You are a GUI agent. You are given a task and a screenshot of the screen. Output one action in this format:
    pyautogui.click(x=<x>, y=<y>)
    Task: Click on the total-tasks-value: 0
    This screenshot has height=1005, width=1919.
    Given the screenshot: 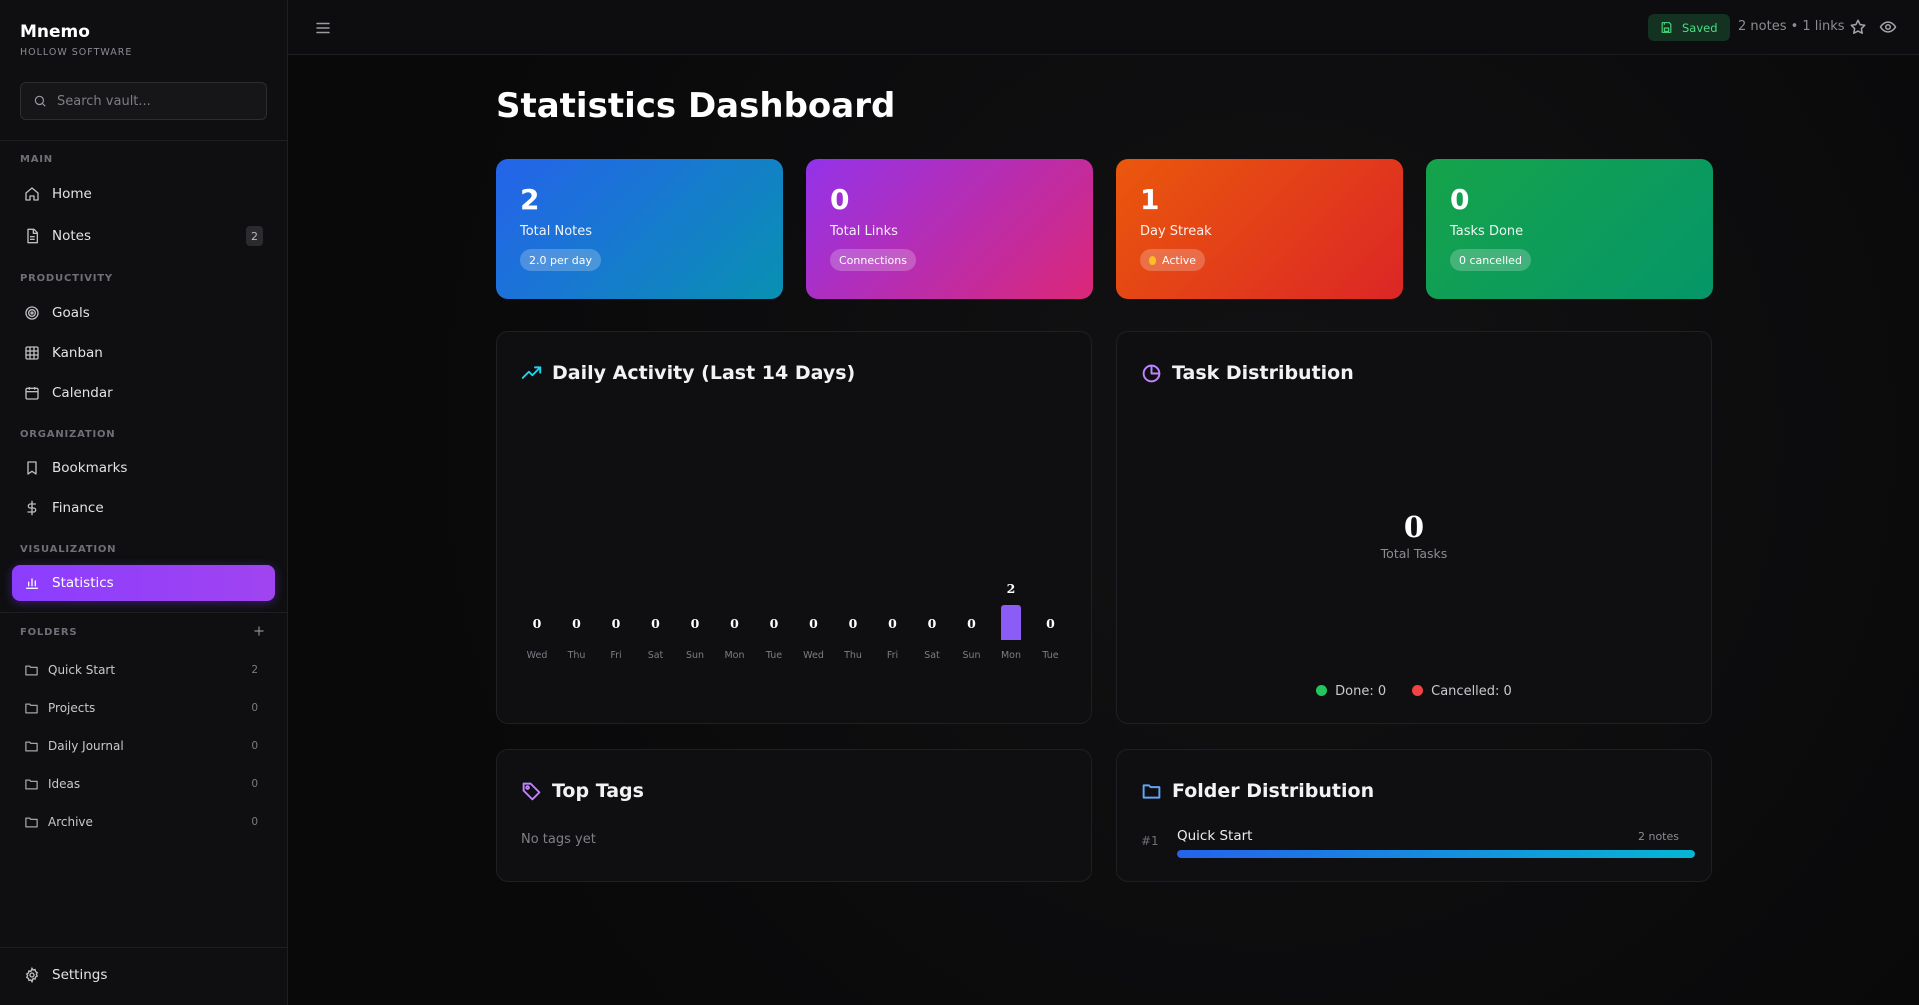 What is the action you would take?
    pyautogui.click(x=1414, y=527)
    